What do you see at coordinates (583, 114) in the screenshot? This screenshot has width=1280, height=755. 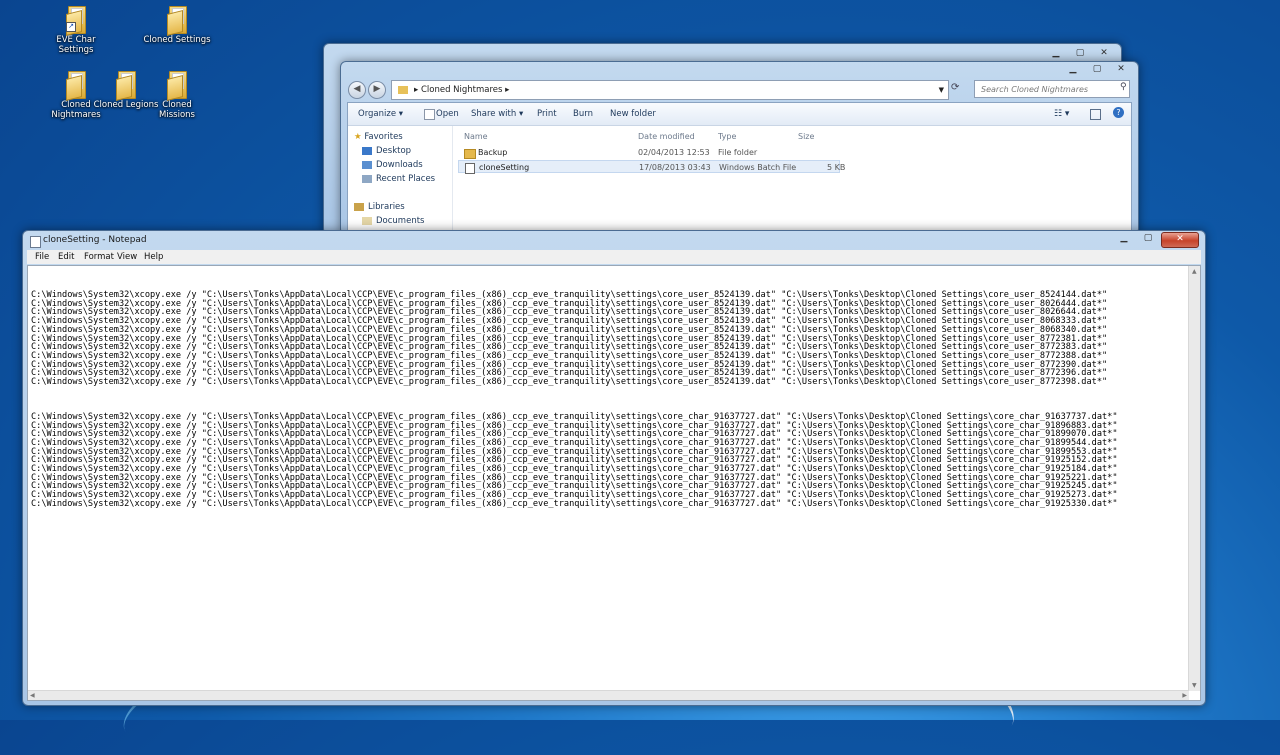 I see `burn-button: Burn` at bounding box center [583, 114].